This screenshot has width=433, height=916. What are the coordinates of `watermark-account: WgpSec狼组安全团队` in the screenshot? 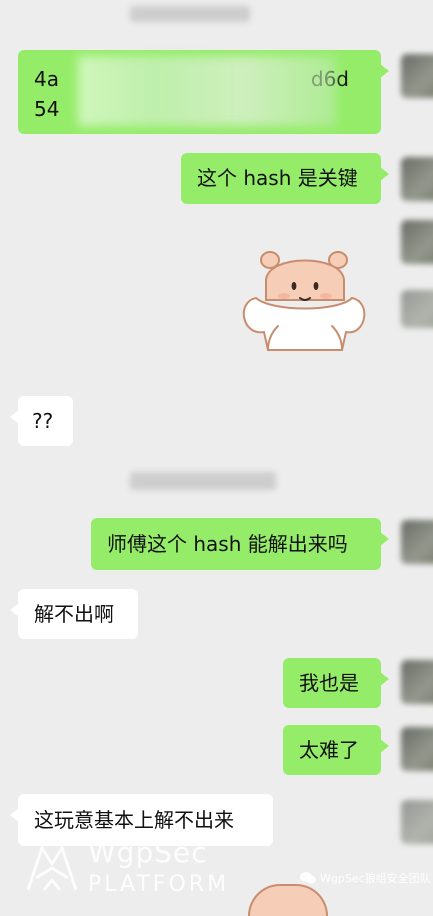 It's located at (365, 878).